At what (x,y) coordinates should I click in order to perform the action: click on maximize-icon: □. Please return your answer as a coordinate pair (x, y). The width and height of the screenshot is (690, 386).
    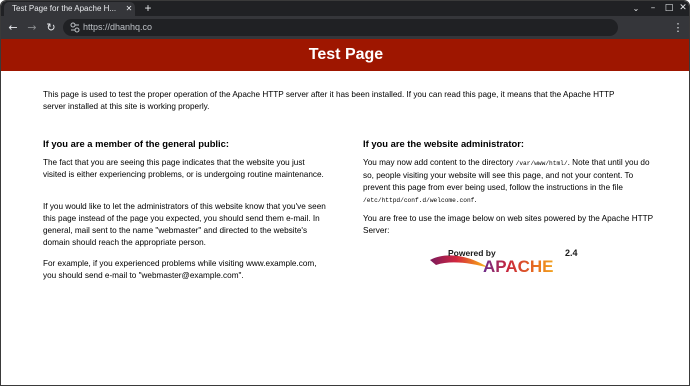
    Looking at the image, I should click on (669, 8).